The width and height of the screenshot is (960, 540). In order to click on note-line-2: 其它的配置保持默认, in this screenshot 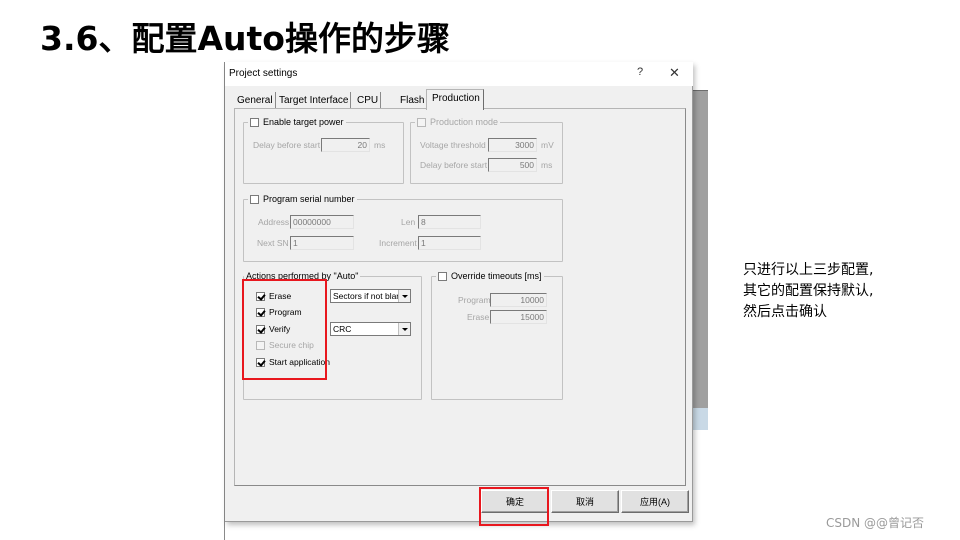, I will do `click(808, 291)`.